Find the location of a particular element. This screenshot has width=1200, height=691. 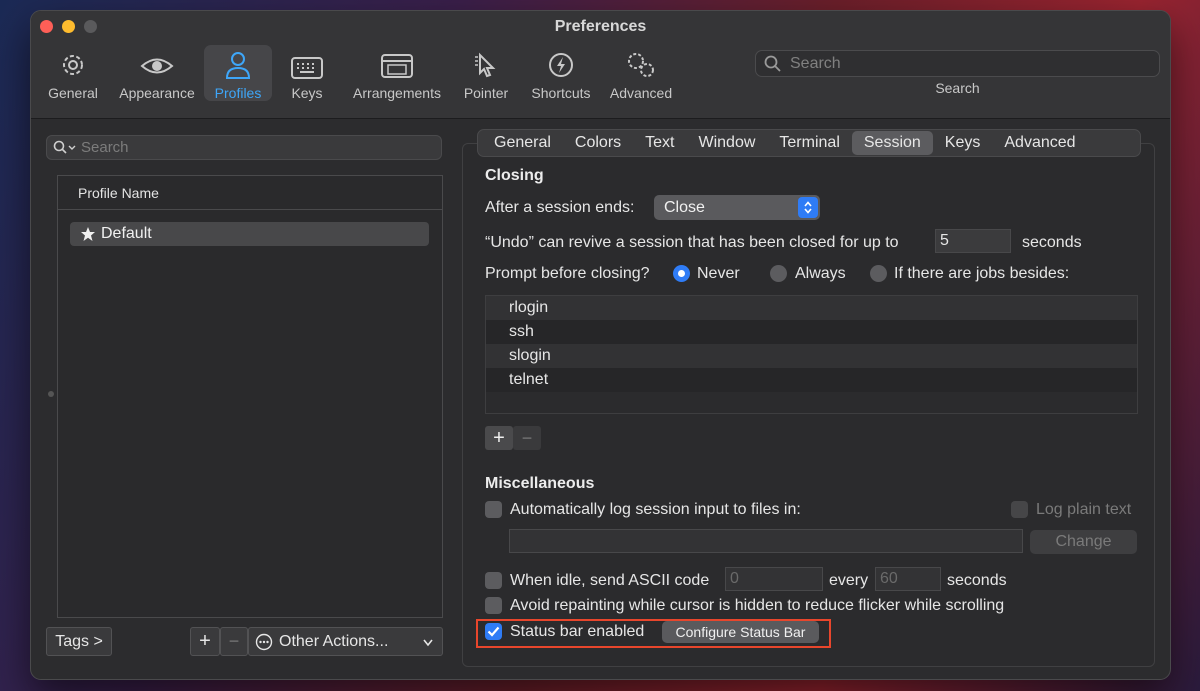

prompt-never-radio is located at coordinates (681, 273).